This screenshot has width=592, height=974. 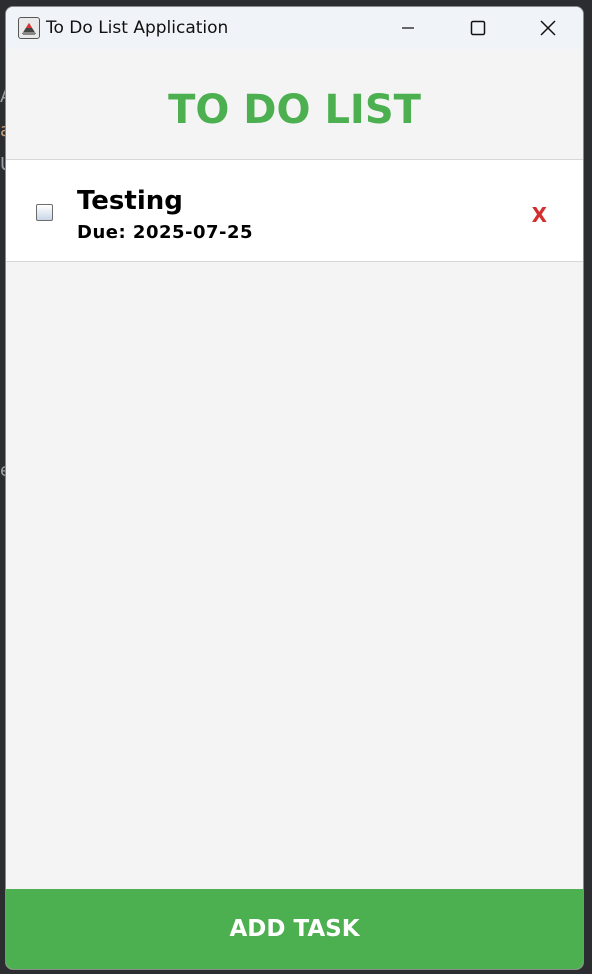 I want to click on maximize-button, so click(x=478, y=28).